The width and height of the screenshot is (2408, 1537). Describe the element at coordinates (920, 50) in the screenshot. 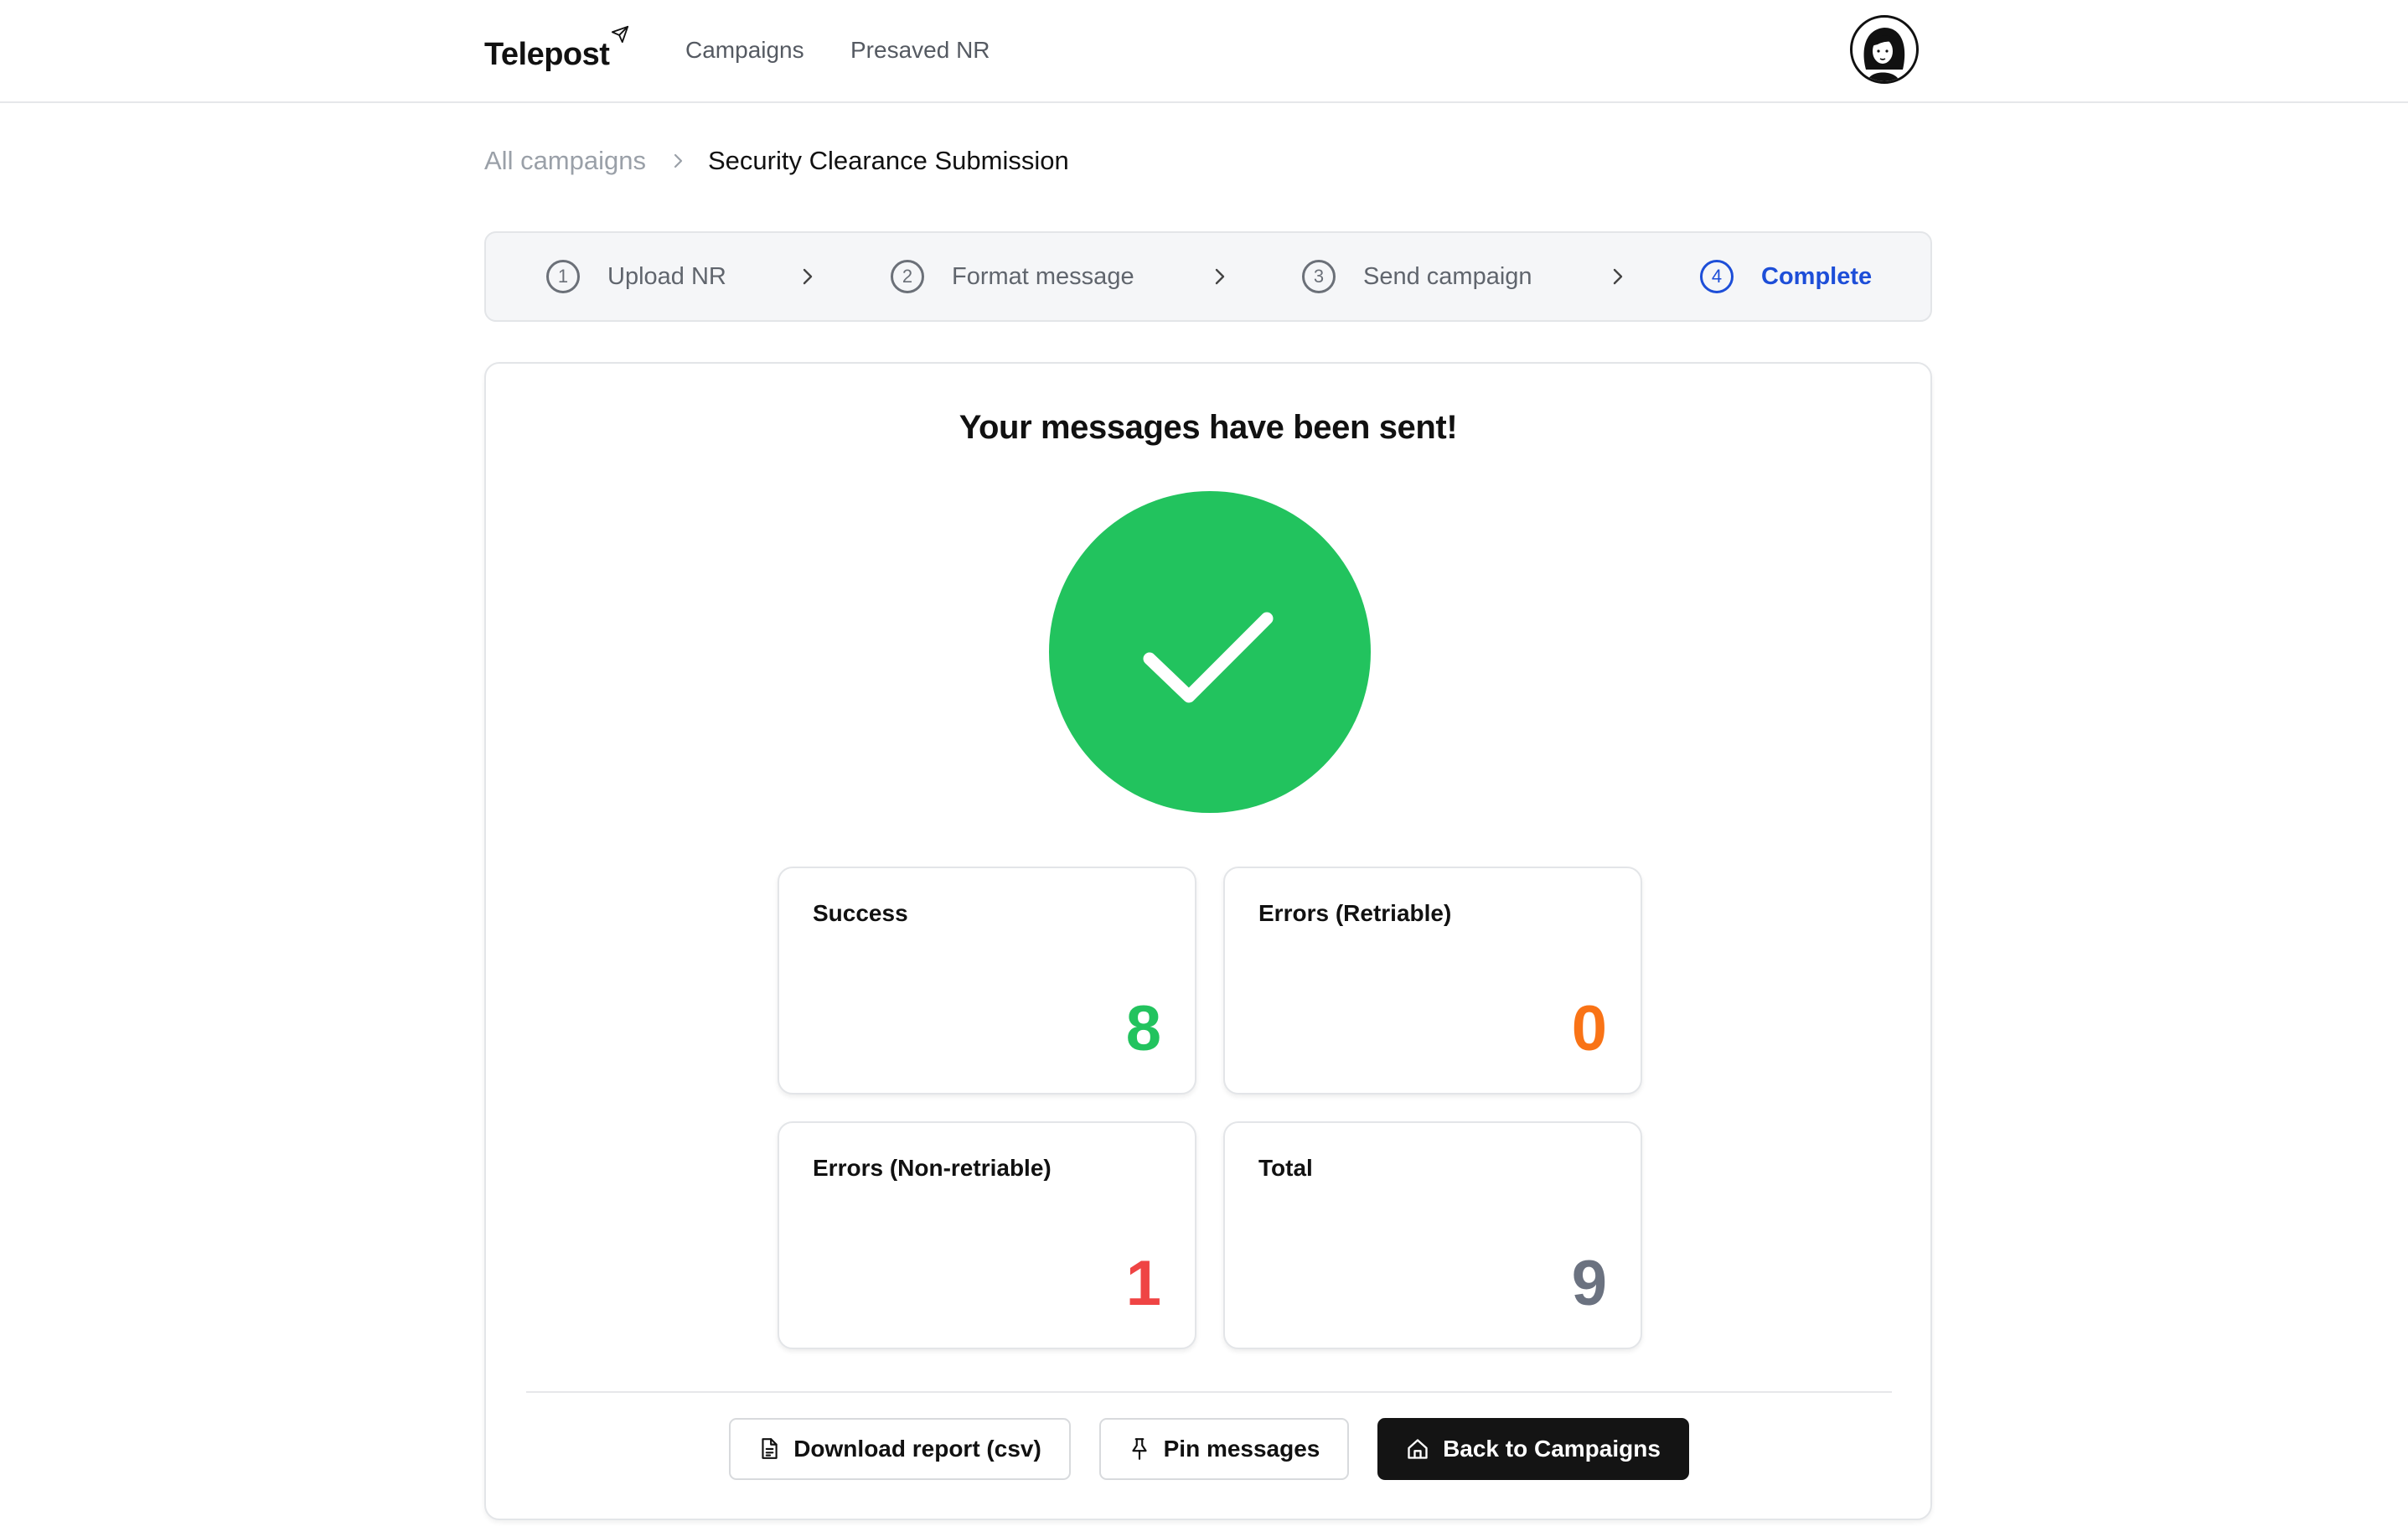

I see `nav-link-presaved-nr: Presaved NR` at that location.